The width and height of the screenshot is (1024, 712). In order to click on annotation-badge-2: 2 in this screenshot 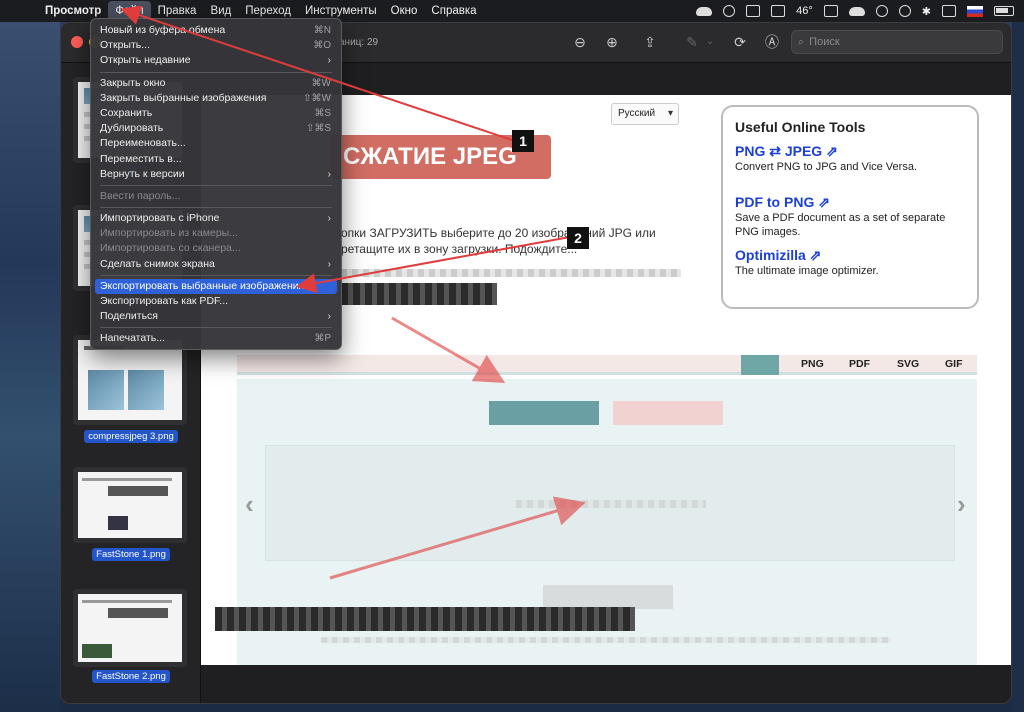, I will do `click(578, 238)`.